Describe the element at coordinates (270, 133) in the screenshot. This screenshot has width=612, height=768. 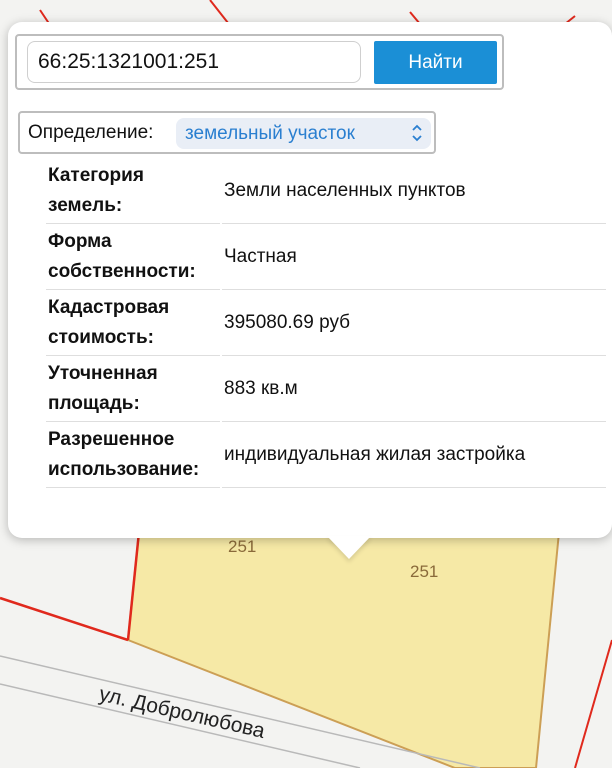
I see `definition-selected-value: земельный участок` at that location.